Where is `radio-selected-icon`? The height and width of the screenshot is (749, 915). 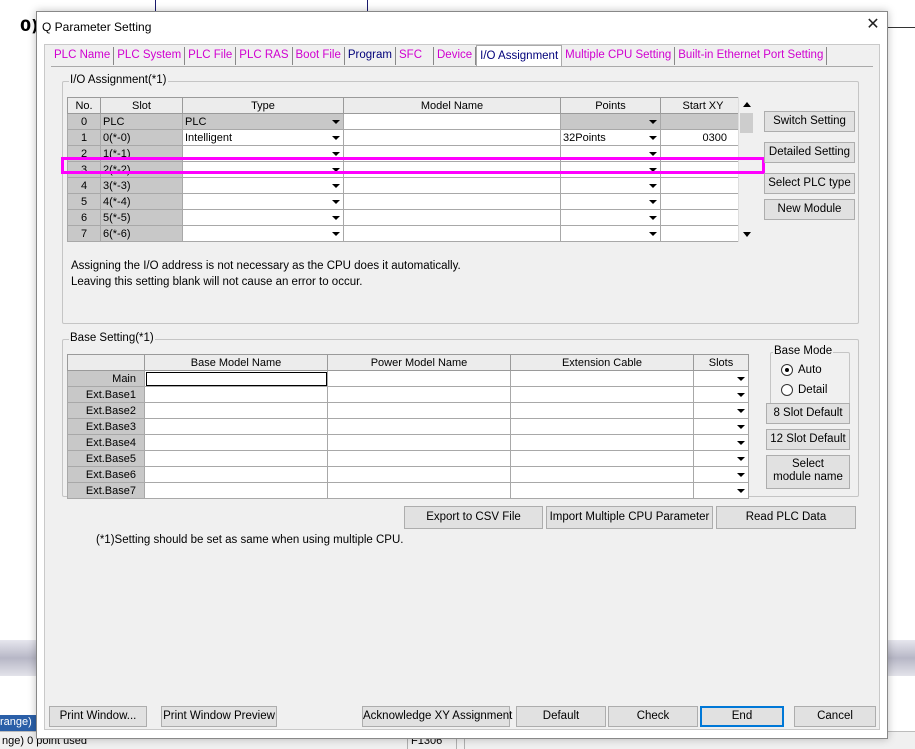 radio-selected-icon is located at coordinates (787, 370).